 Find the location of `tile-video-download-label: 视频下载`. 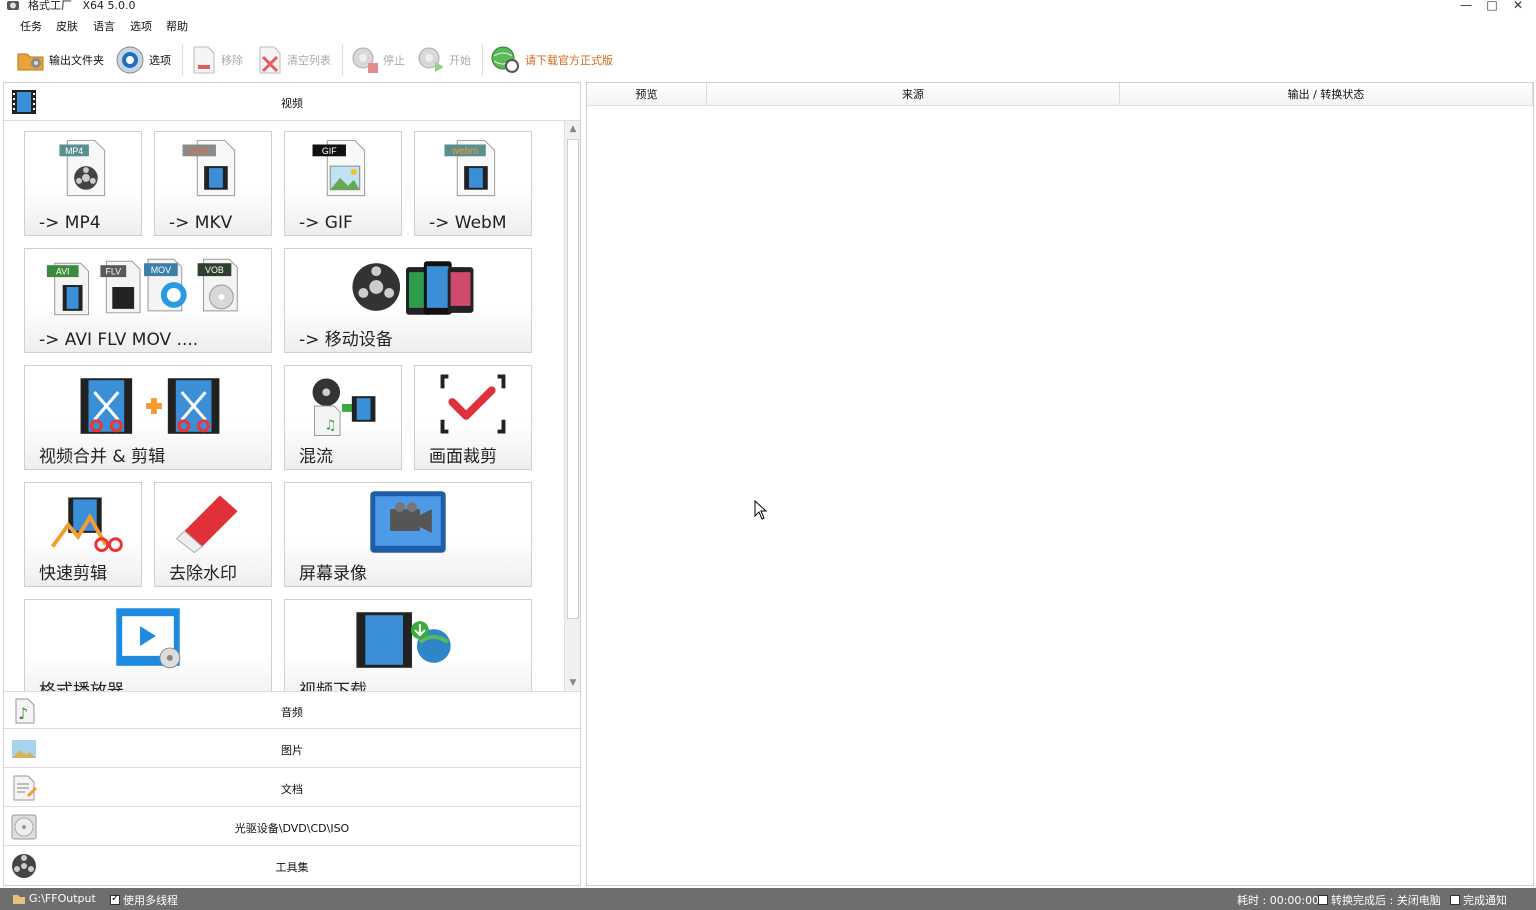

tile-video-download-label: 视频下载 is located at coordinates (333, 686).